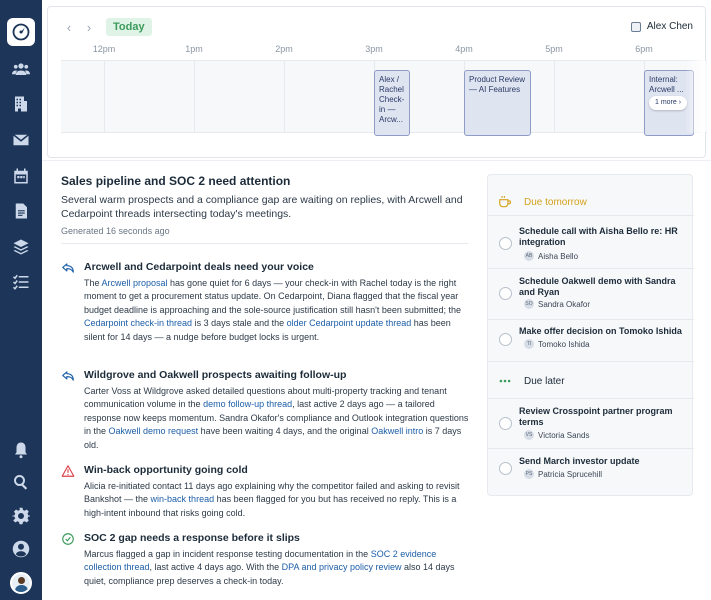 The image size is (711, 600). What do you see at coordinates (505, 202) in the screenshot?
I see `cup-icon` at bounding box center [505, 202].